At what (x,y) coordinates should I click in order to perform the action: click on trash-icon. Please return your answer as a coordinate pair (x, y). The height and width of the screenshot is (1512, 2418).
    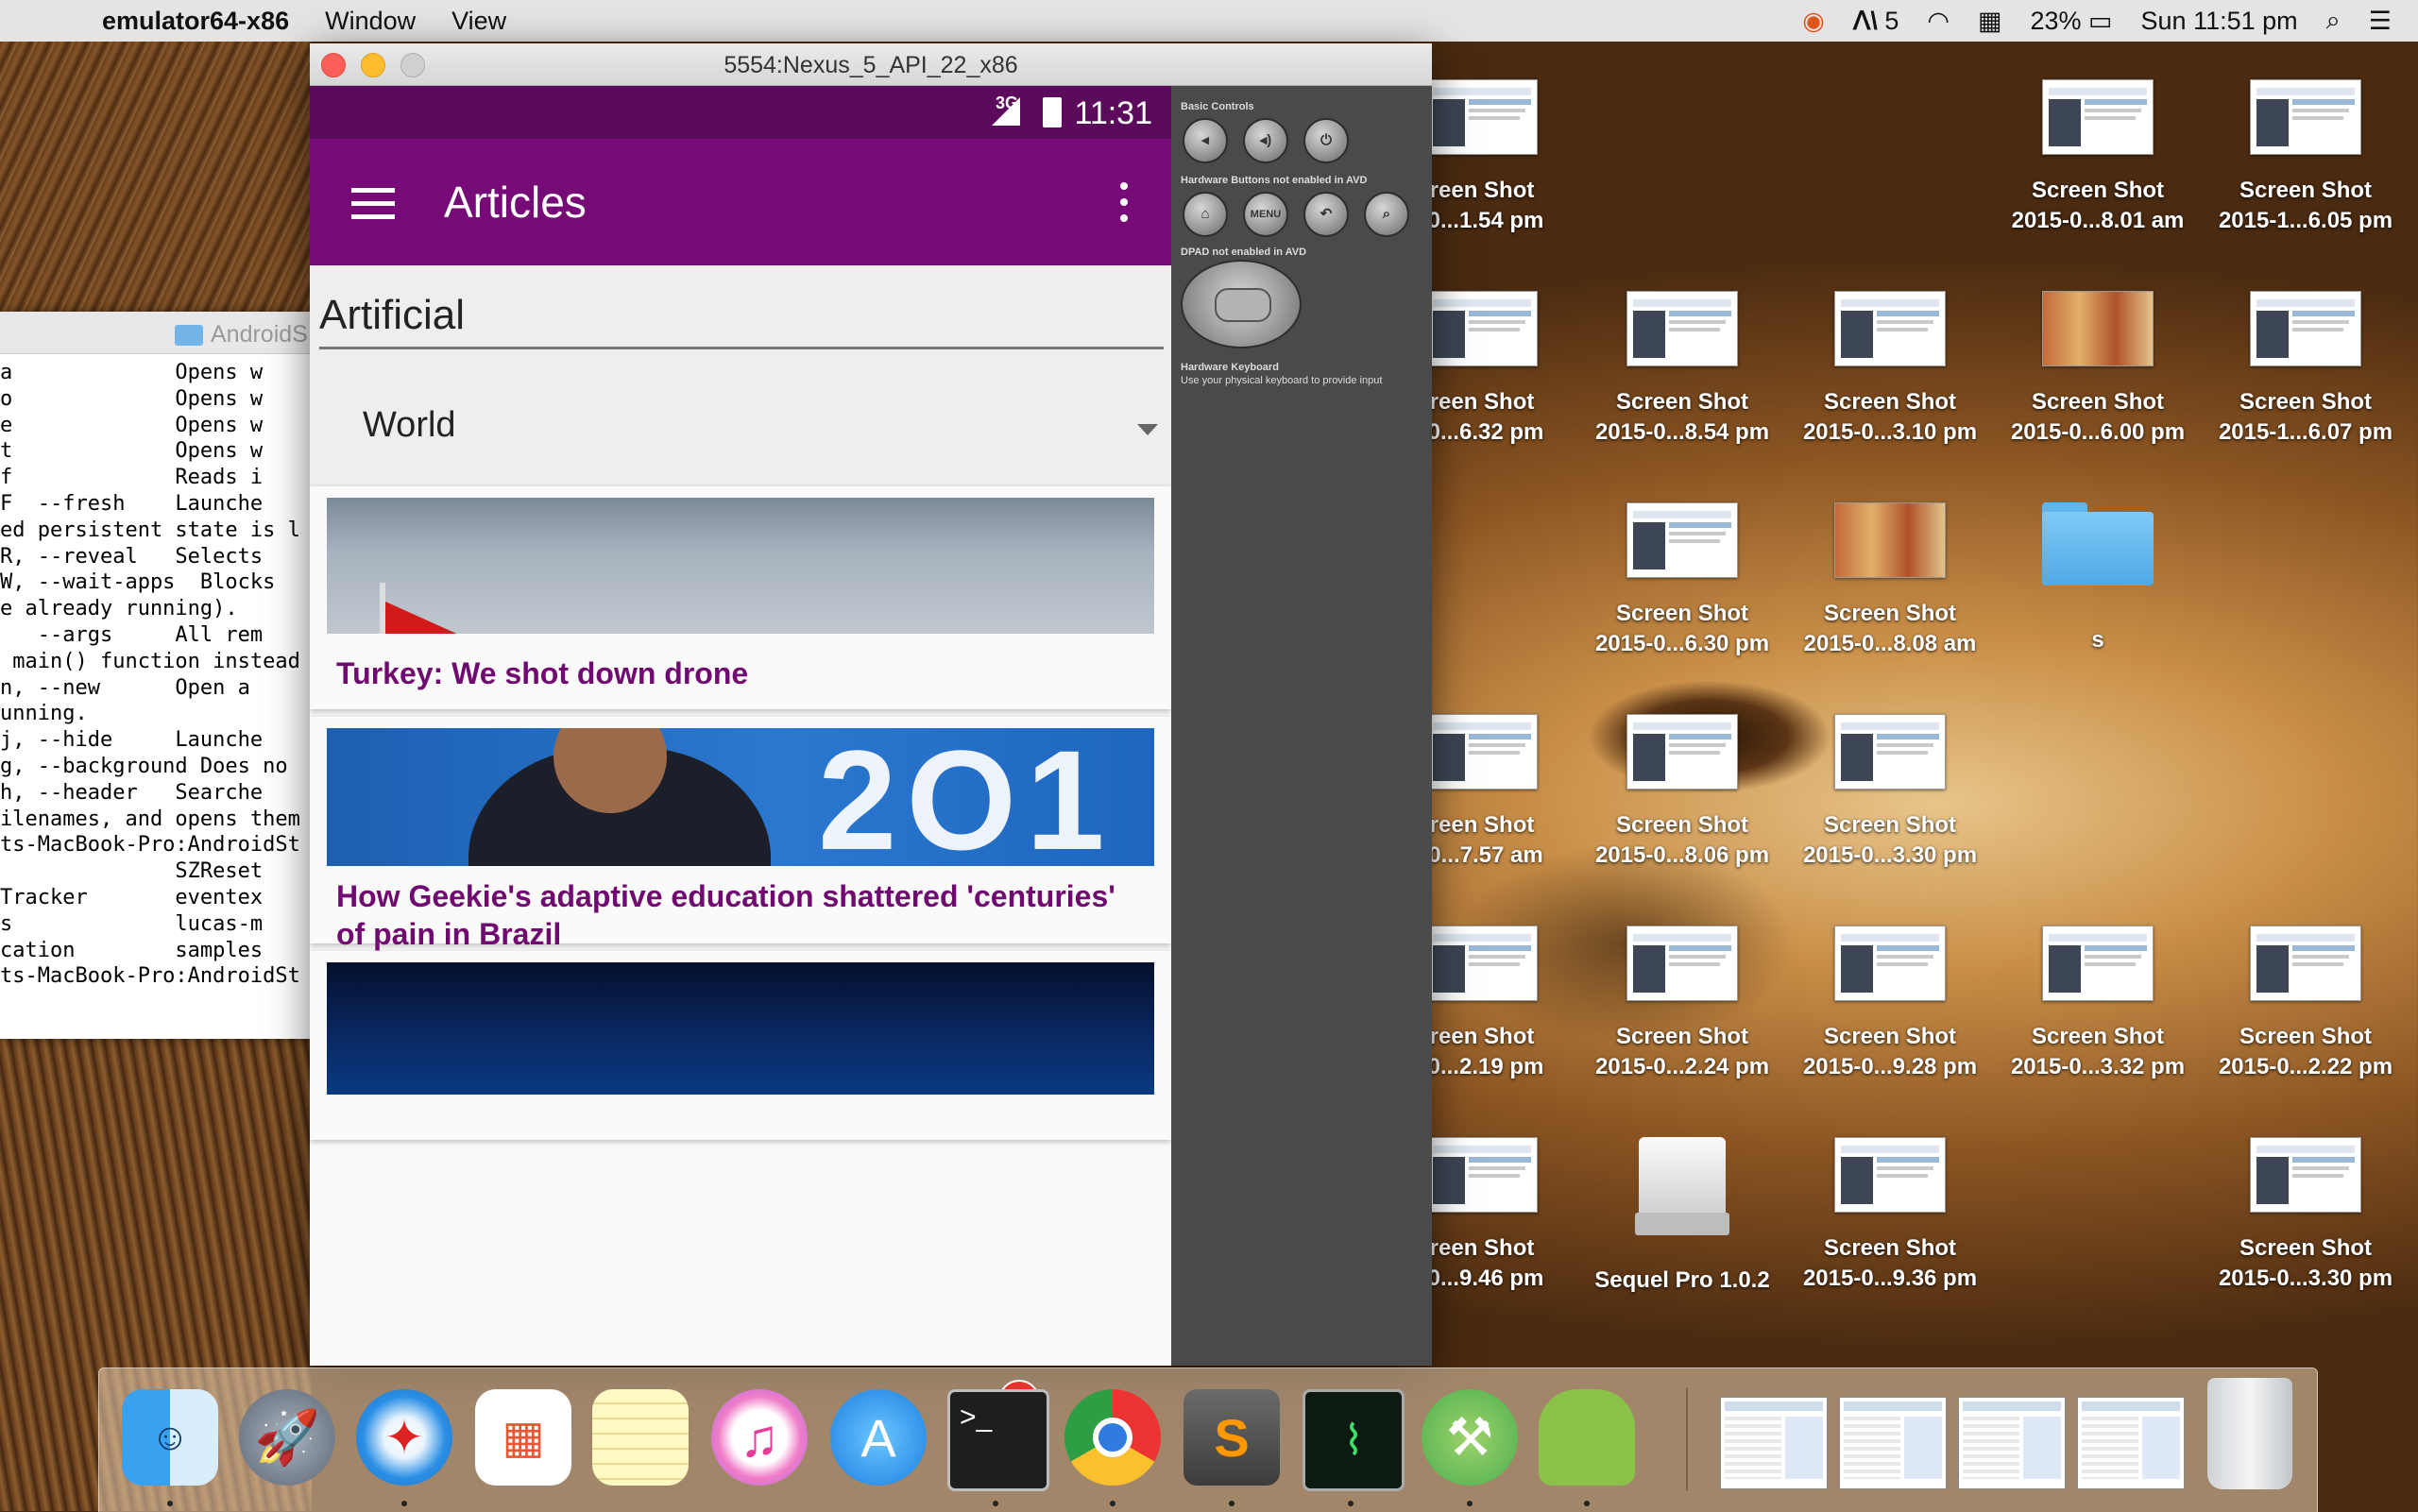
    Looking at the image, I should click on (2250, 1433).